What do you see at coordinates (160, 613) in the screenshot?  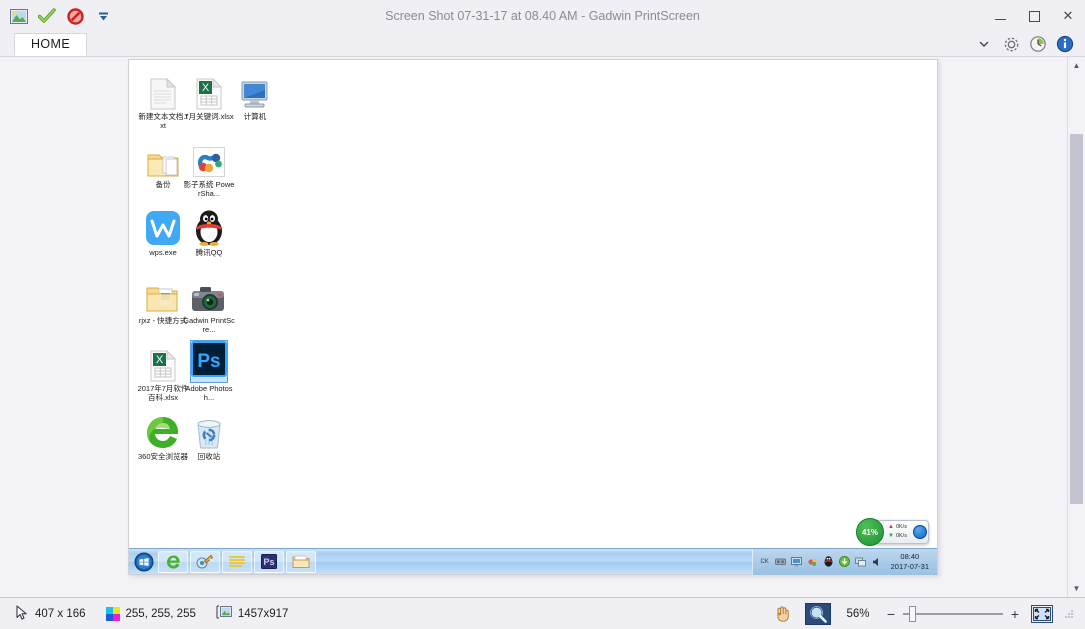 I see `color-value: 255, 255, 255` at bounding box center [160, 613].